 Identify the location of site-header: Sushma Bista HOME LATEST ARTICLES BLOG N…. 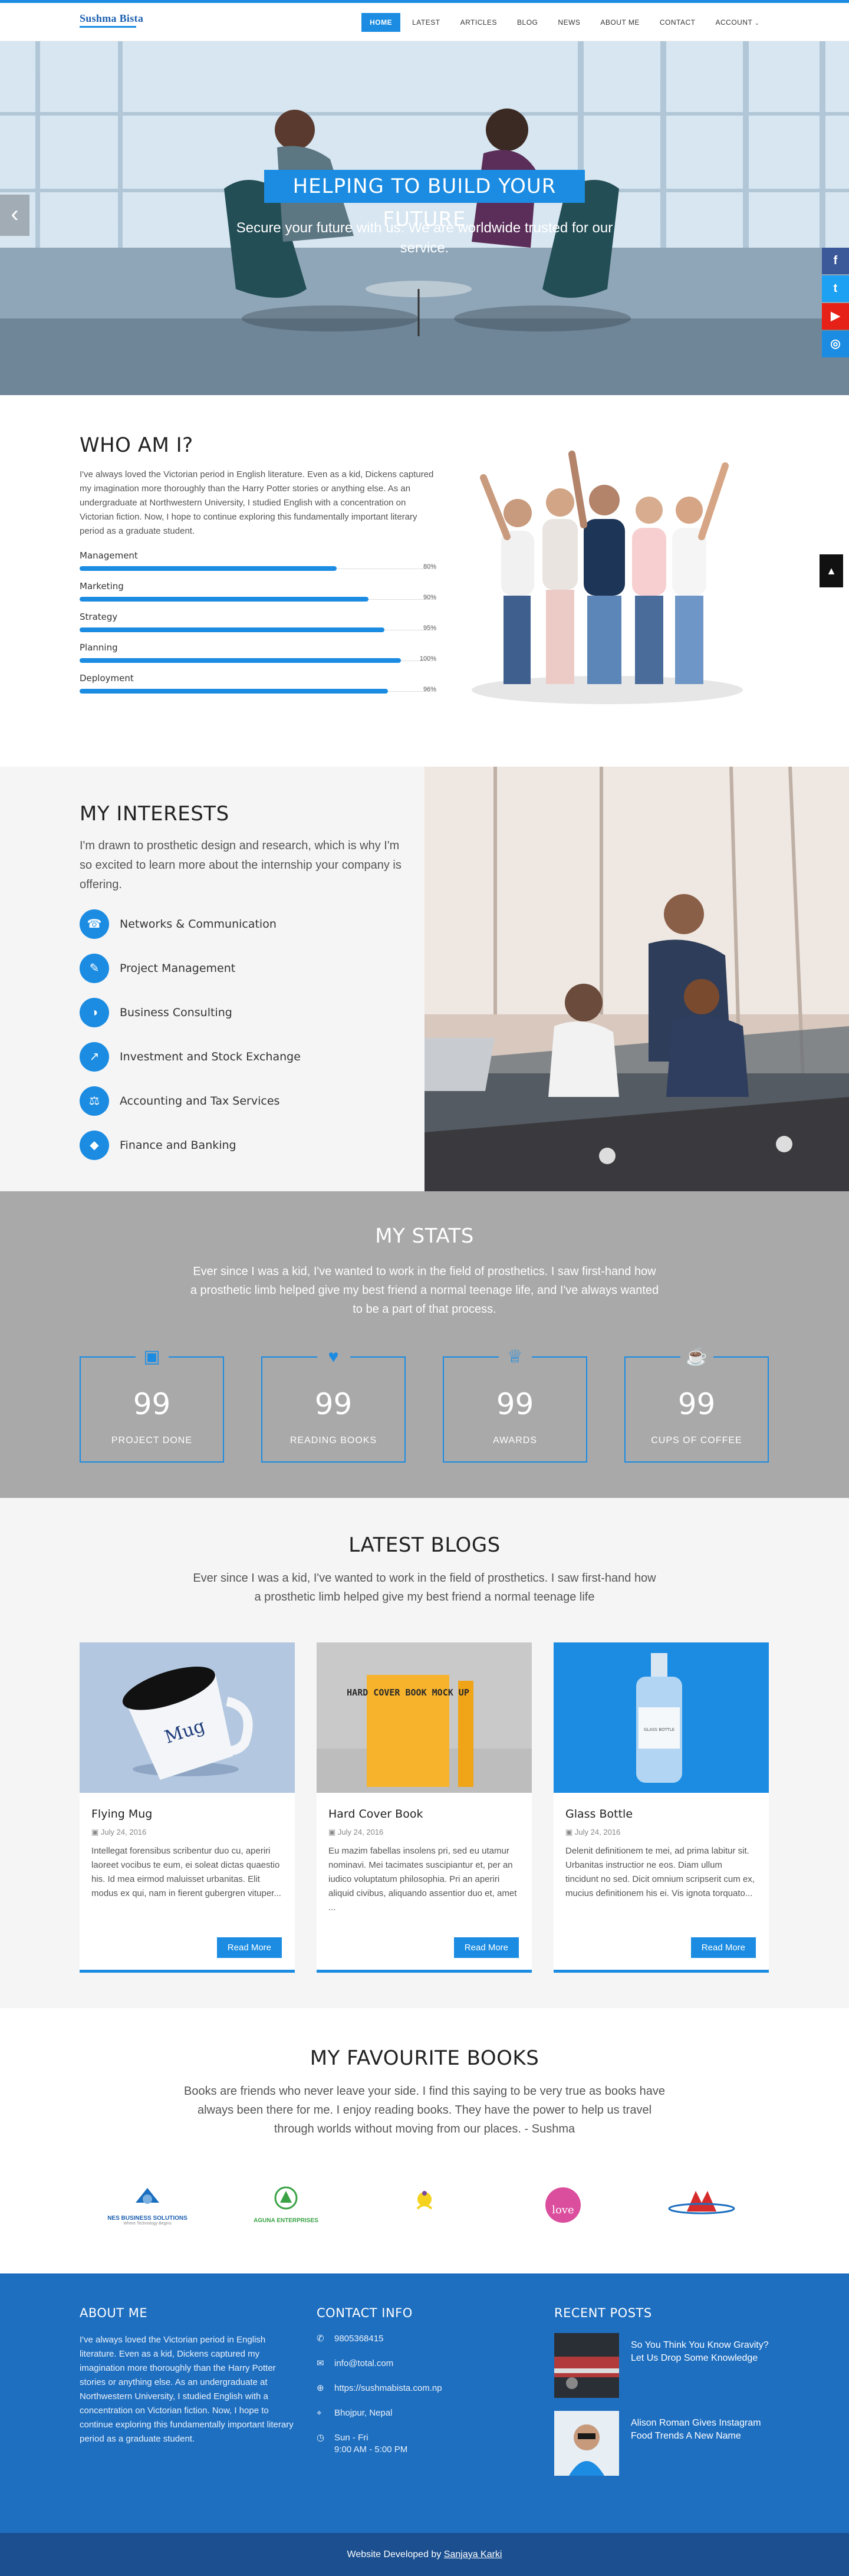
(424, 22).